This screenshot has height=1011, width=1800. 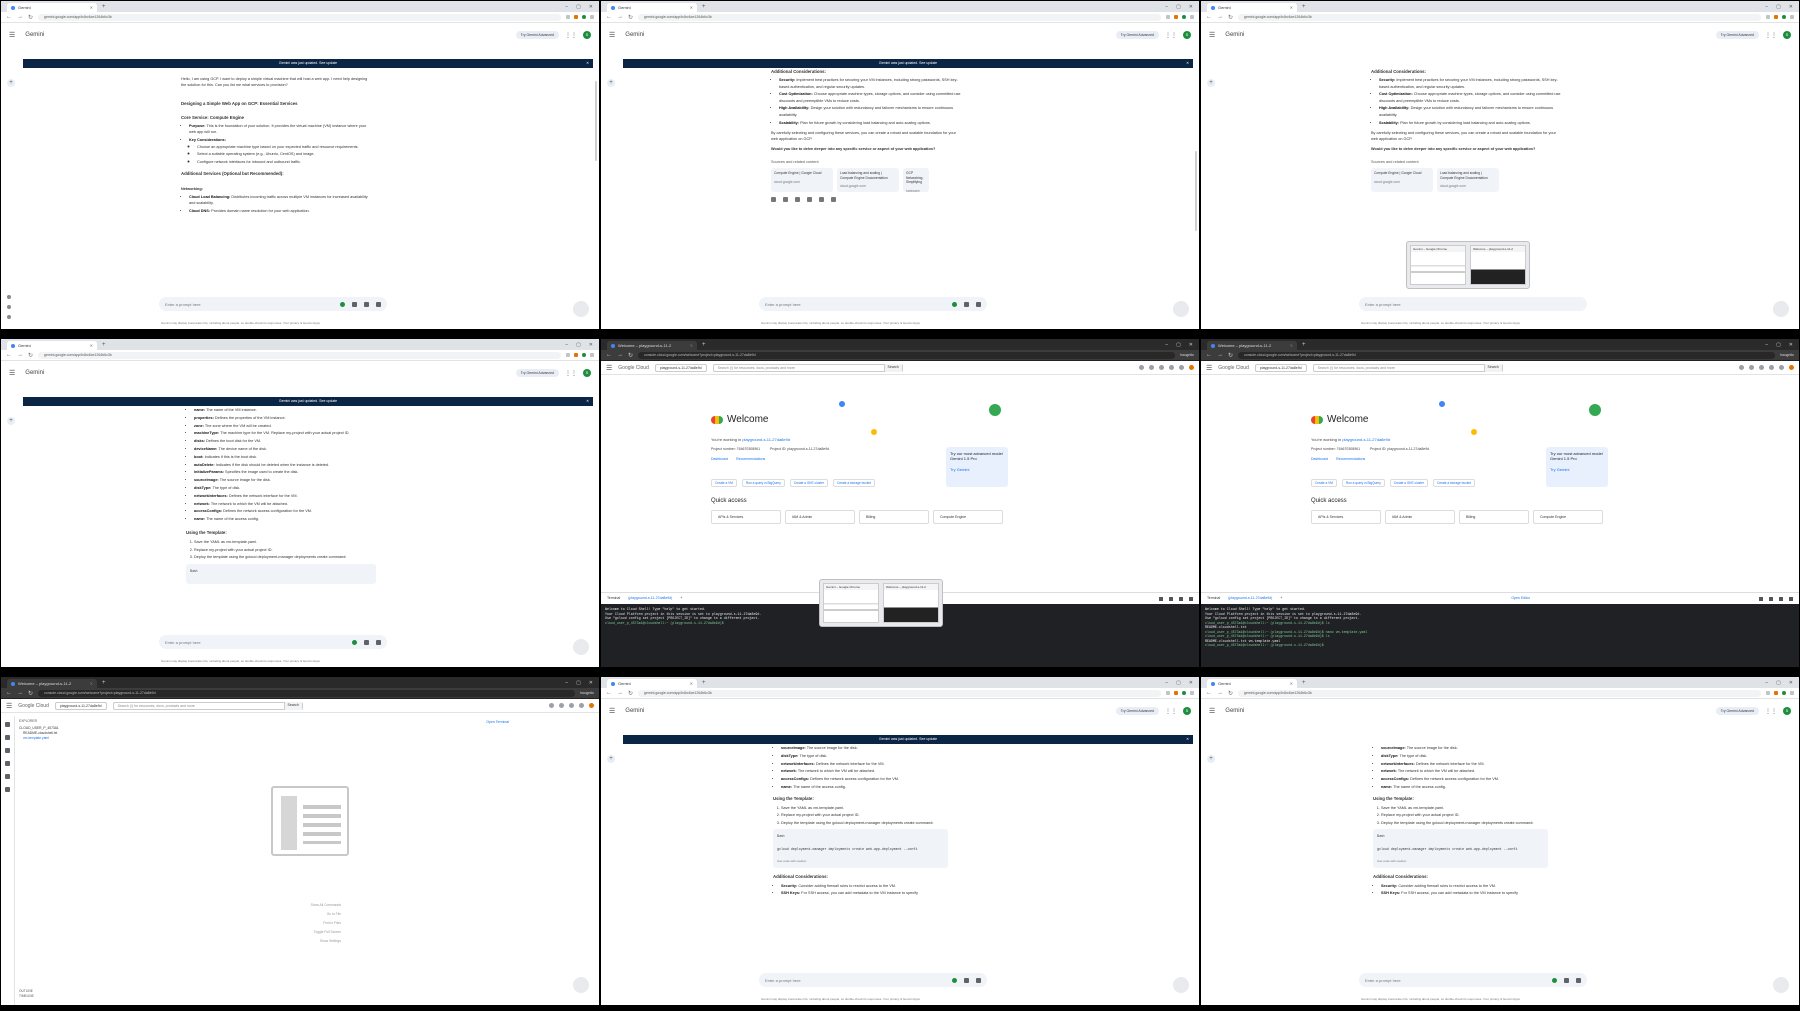 I want to click on tab-gemini: Gemini ✕, so click(x=1252, y=7).